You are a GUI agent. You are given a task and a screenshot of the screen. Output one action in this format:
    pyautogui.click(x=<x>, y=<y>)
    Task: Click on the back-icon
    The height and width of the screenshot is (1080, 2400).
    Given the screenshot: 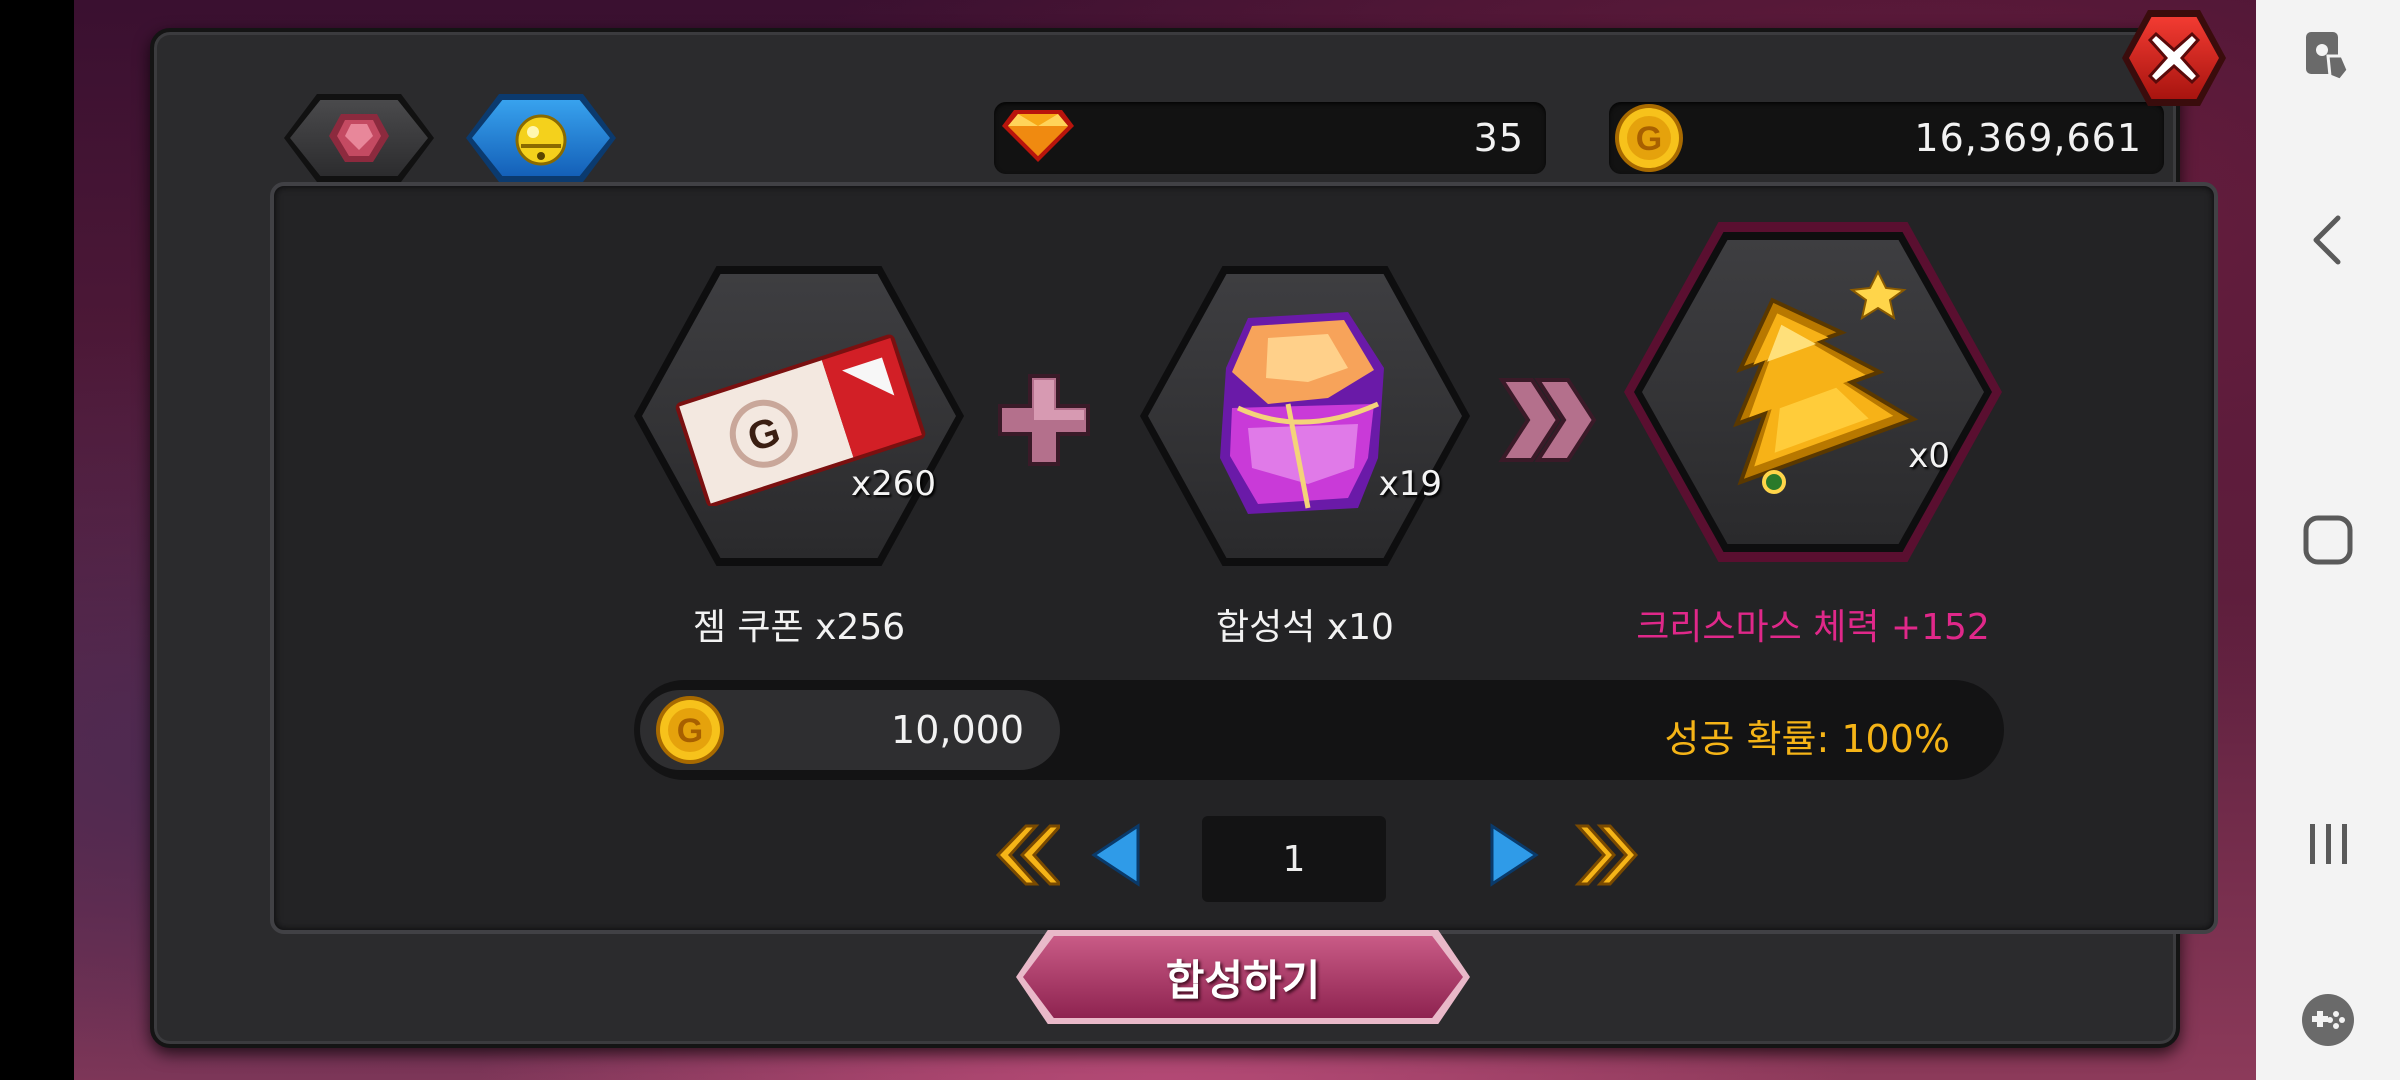 What is the action you would take?
    pyautogui.click(x=2327, y=240)
    